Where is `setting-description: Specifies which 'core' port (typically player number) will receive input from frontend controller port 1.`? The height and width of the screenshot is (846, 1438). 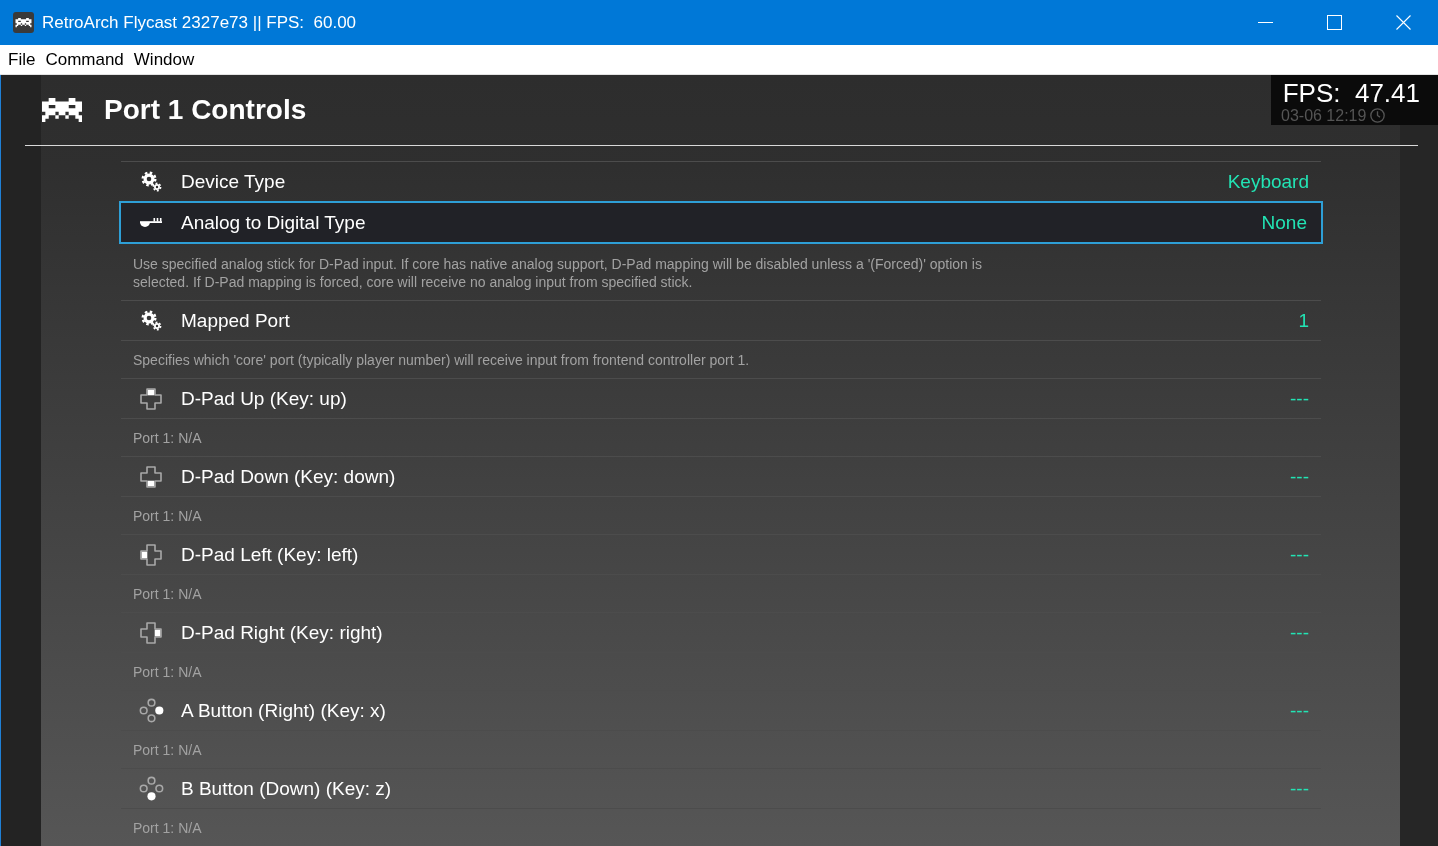
setting-description: Specifies which 'core' port (typically player number) will receive input from frontend controller port 1. is located at coordinates (442, 360).